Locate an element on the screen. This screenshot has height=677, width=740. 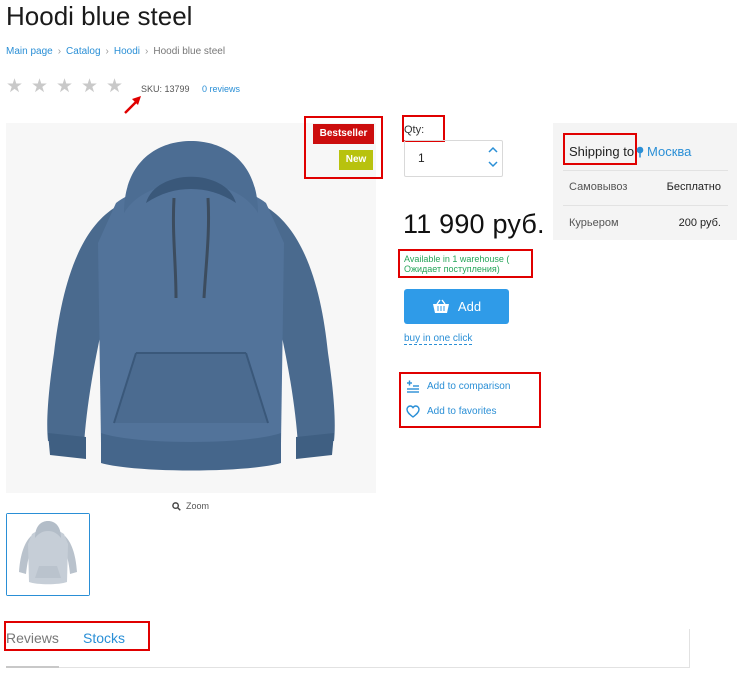
tab-stocks: Stocks is located at coordinates (104, 638).